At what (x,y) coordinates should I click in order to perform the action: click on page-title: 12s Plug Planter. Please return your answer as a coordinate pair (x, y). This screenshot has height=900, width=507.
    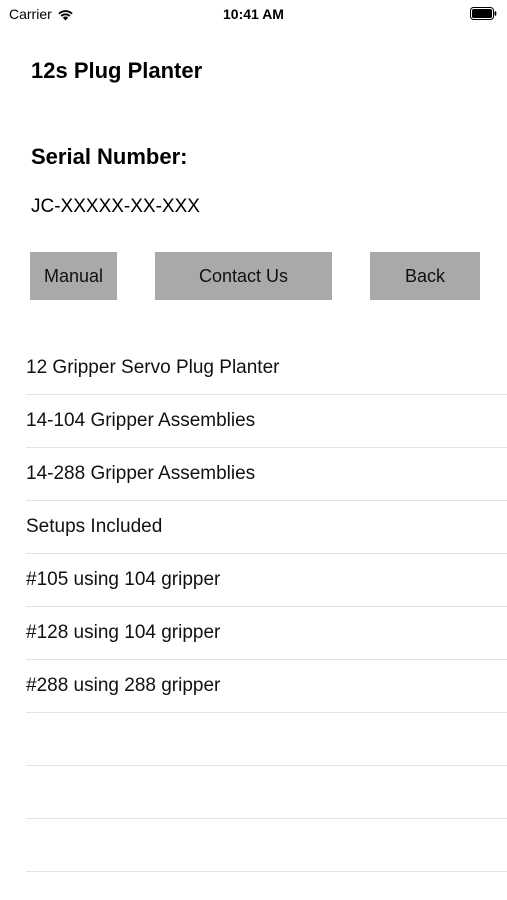
    Looking at the image, I should click on (117, 70).